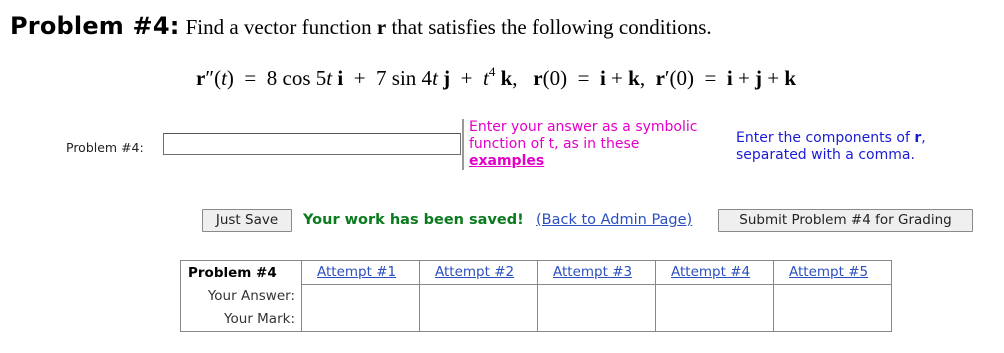  Describe the element at coordinates (413, 220) in the screenshot. I see `saved-message: Your work has been saved!` at that location.